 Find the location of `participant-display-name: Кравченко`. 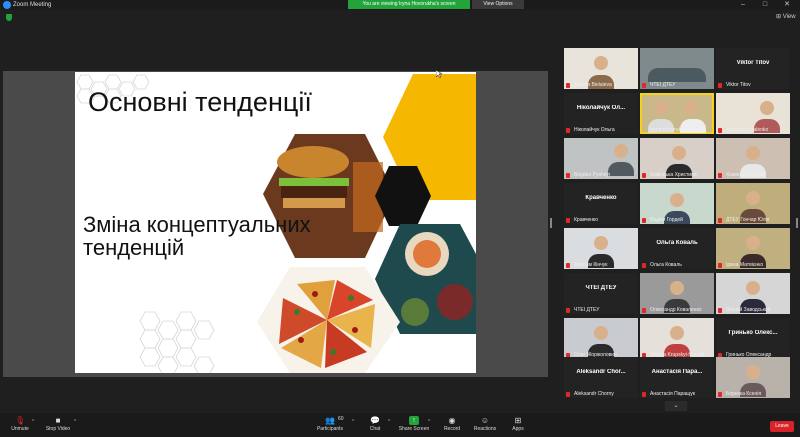

participant-display-name: Кравченко is located at coordinates (601, 198).